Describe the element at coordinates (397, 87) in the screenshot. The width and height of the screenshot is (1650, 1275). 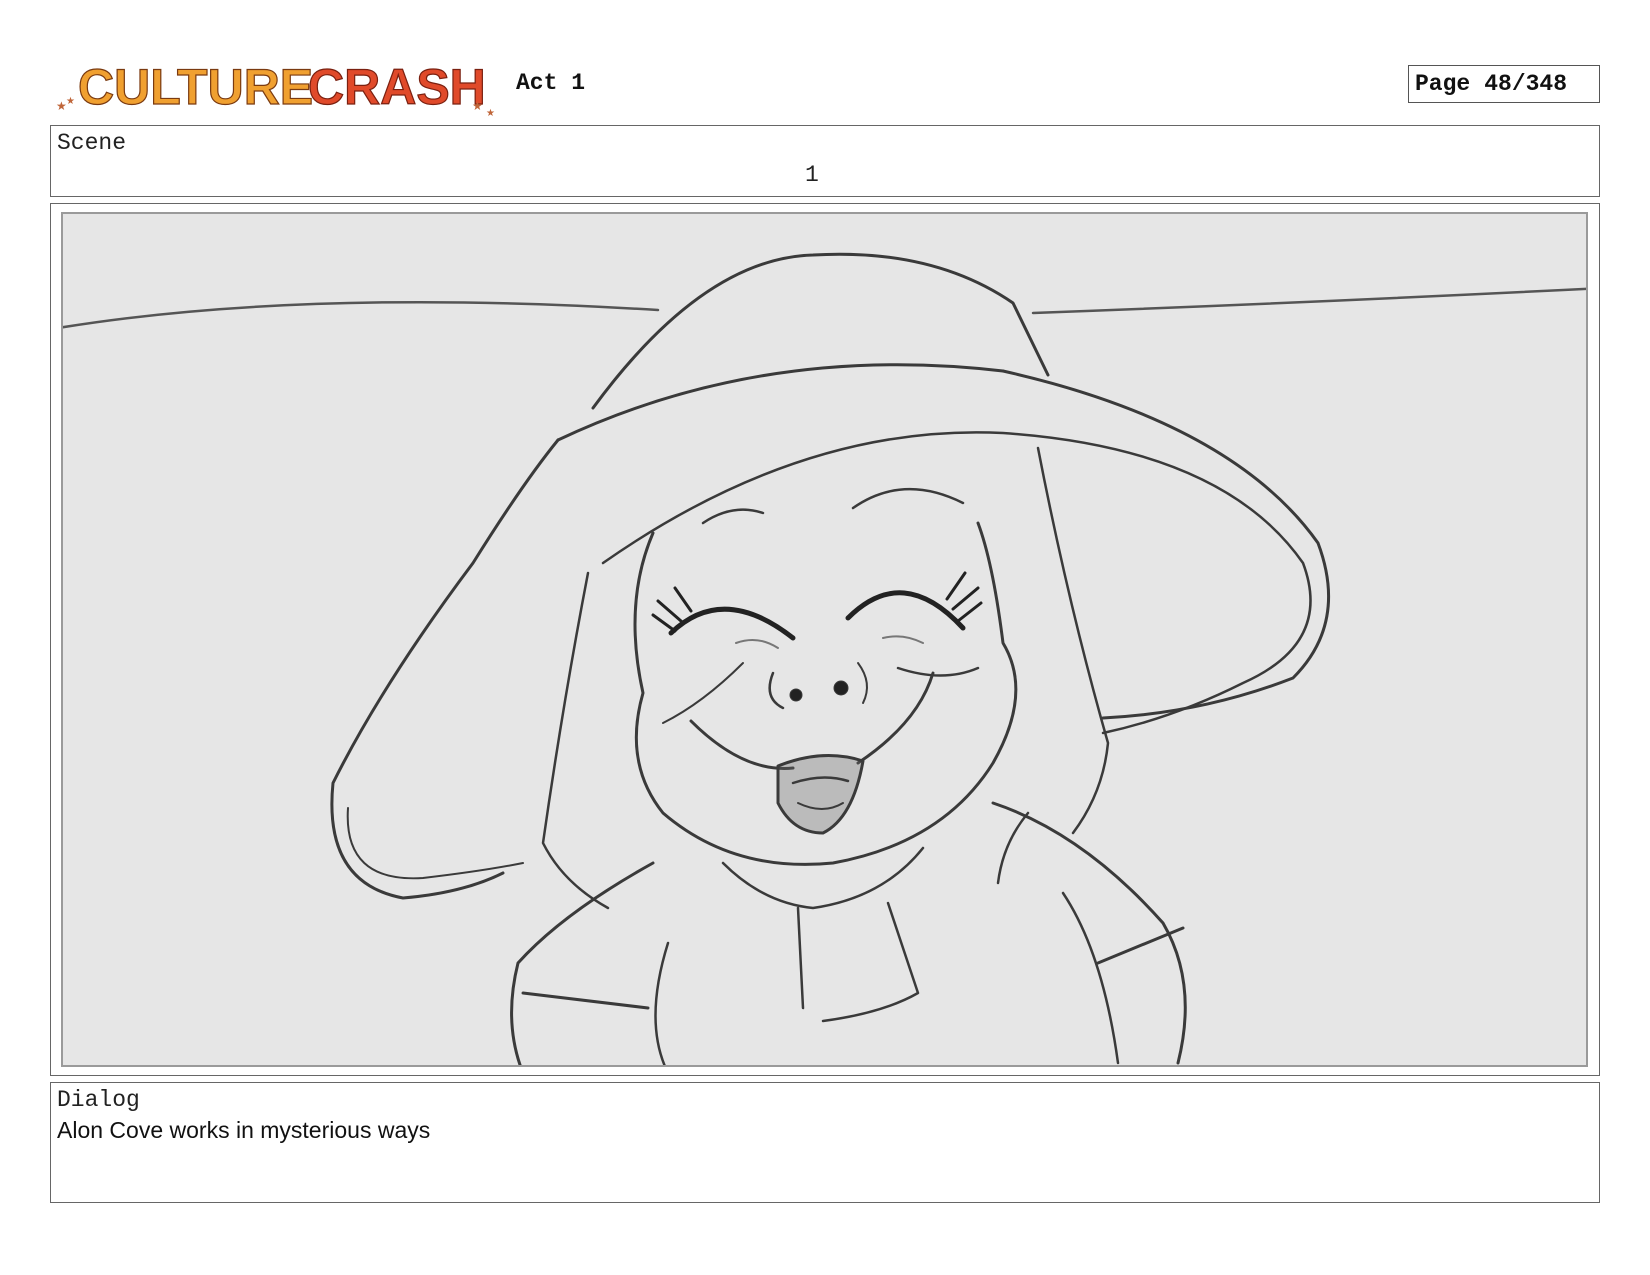
I see `svg-text: CRASH` at that location.